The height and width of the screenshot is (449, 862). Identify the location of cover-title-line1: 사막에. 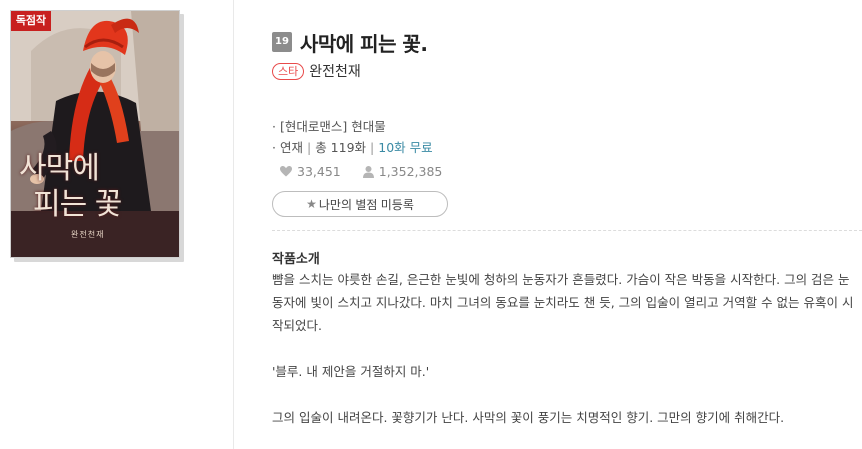
(59, 168).